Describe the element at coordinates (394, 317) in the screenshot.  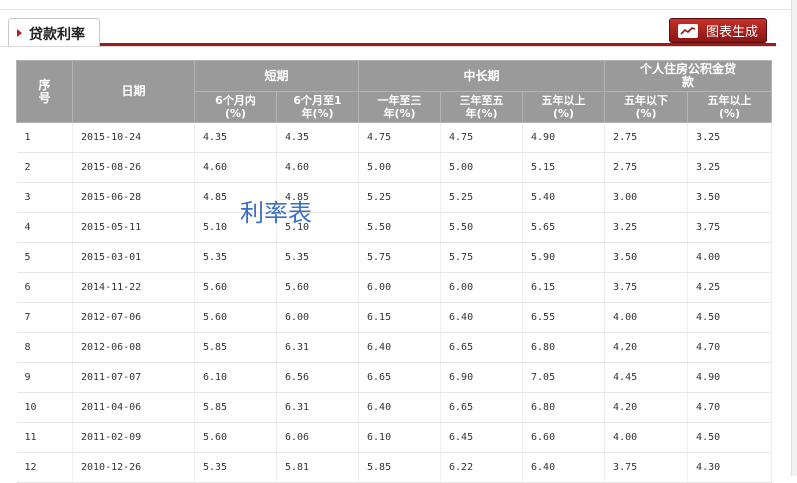
I see `table-row: 7 2012-07-06 5.60 6.00 6.15 6.40 6.55 4.00 4.50` at that location.